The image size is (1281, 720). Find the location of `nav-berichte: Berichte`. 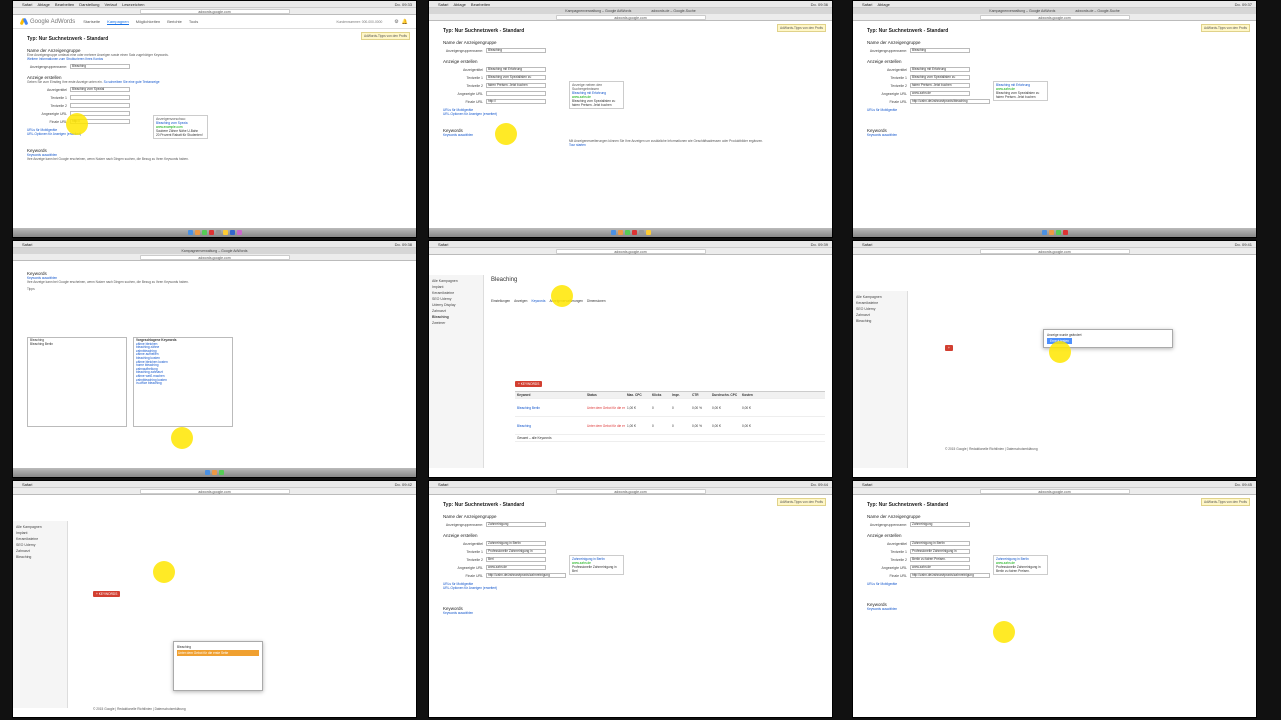

nav-berichte: Berichte is located at coordinates (174, 22).